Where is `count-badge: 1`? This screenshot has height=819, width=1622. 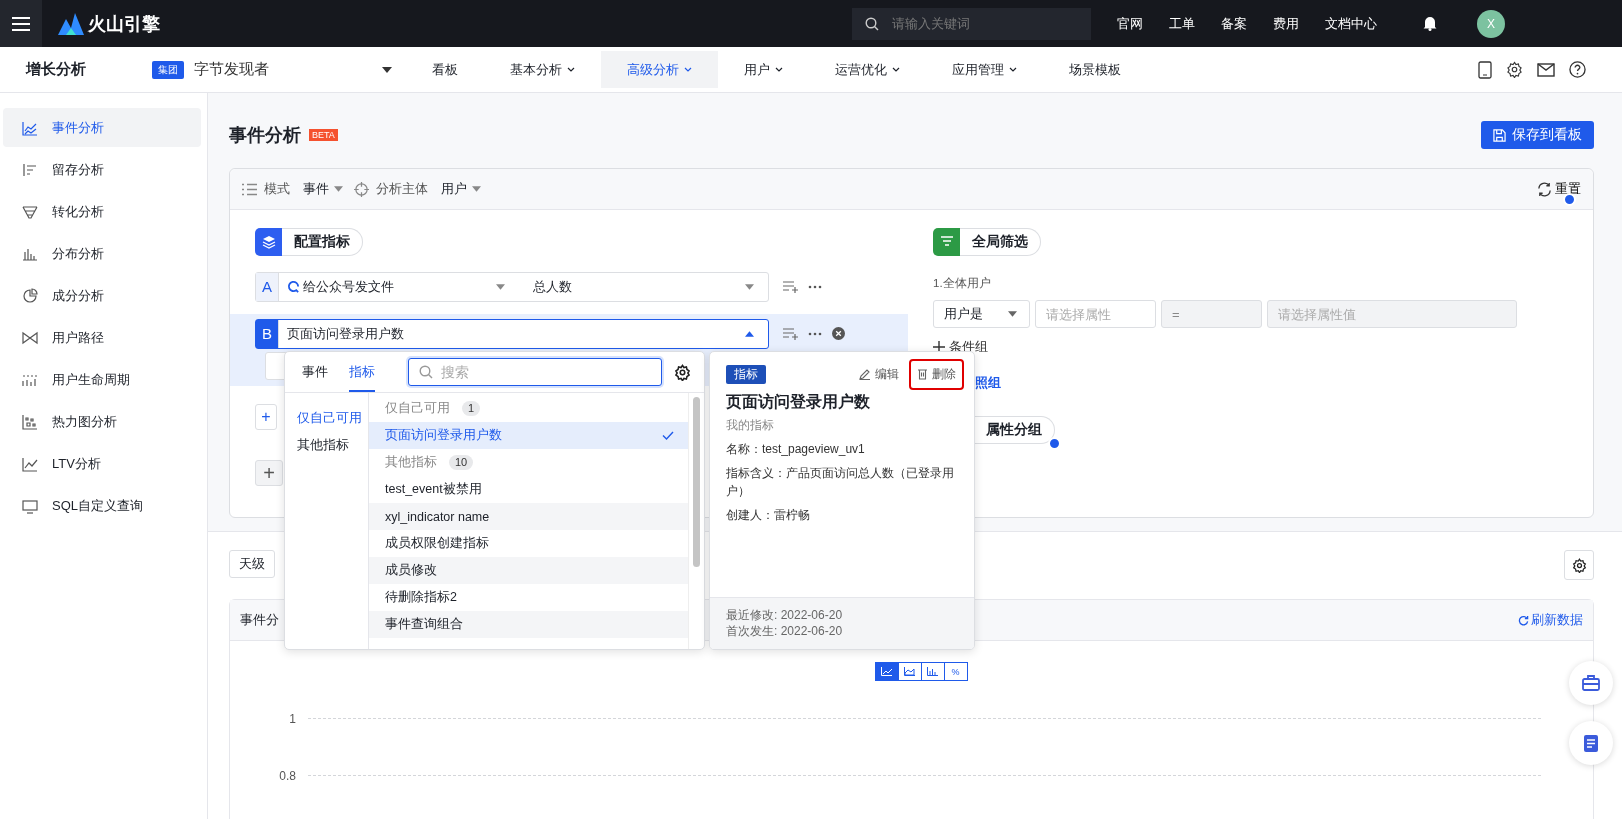
count-badge: 1 is located at coordinates (471, 408).